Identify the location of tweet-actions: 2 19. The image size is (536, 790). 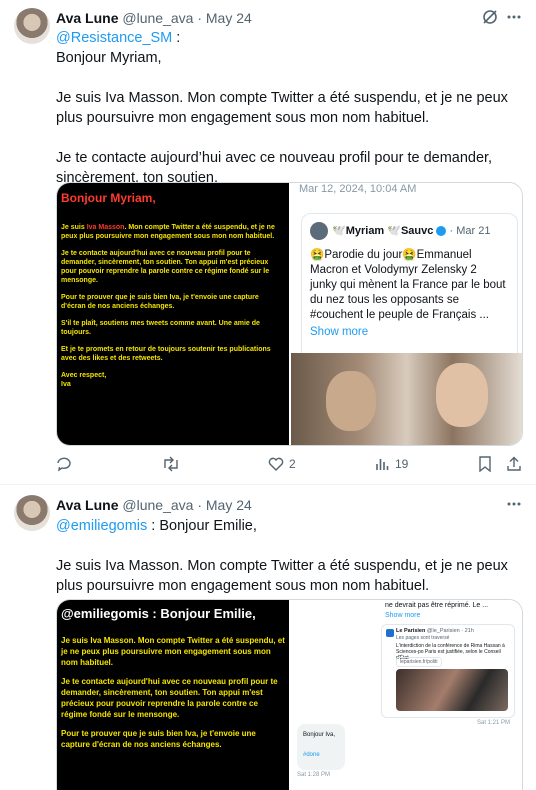
(291, 466).